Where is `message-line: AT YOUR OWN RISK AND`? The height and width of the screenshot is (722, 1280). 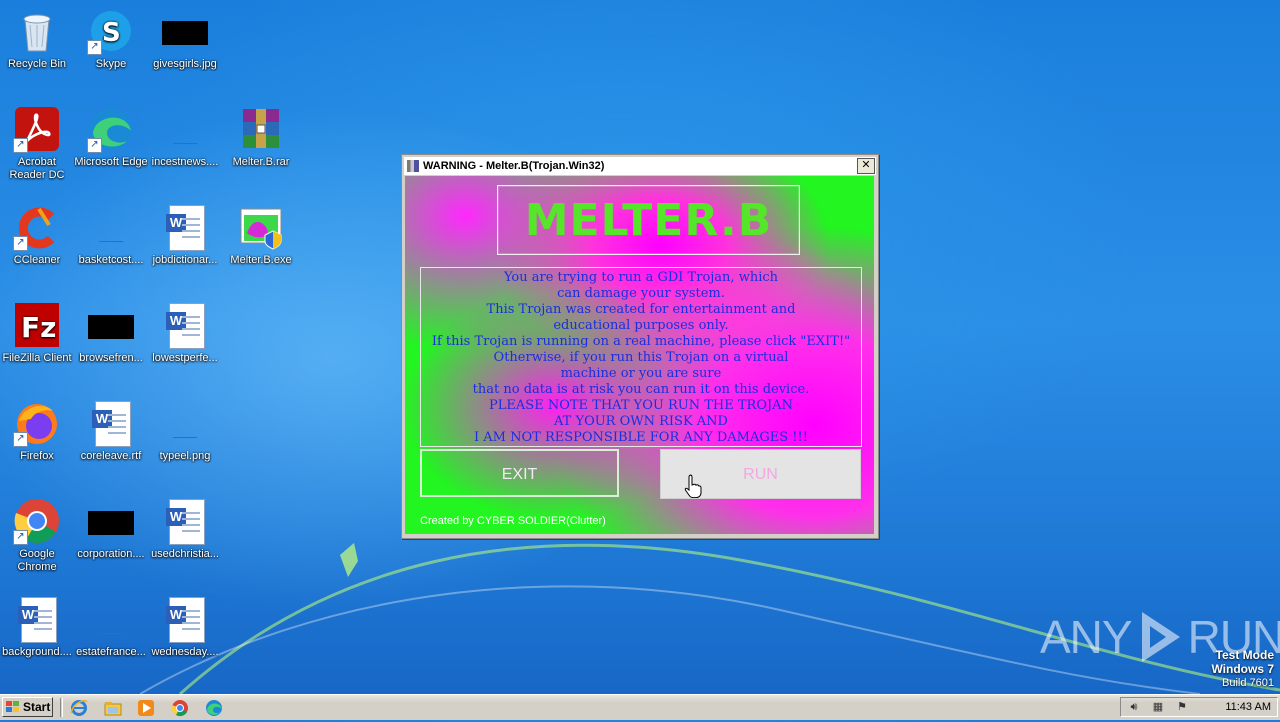 message-line: AT YOUR OWN RISK AND is located at coordinates (641, 421).